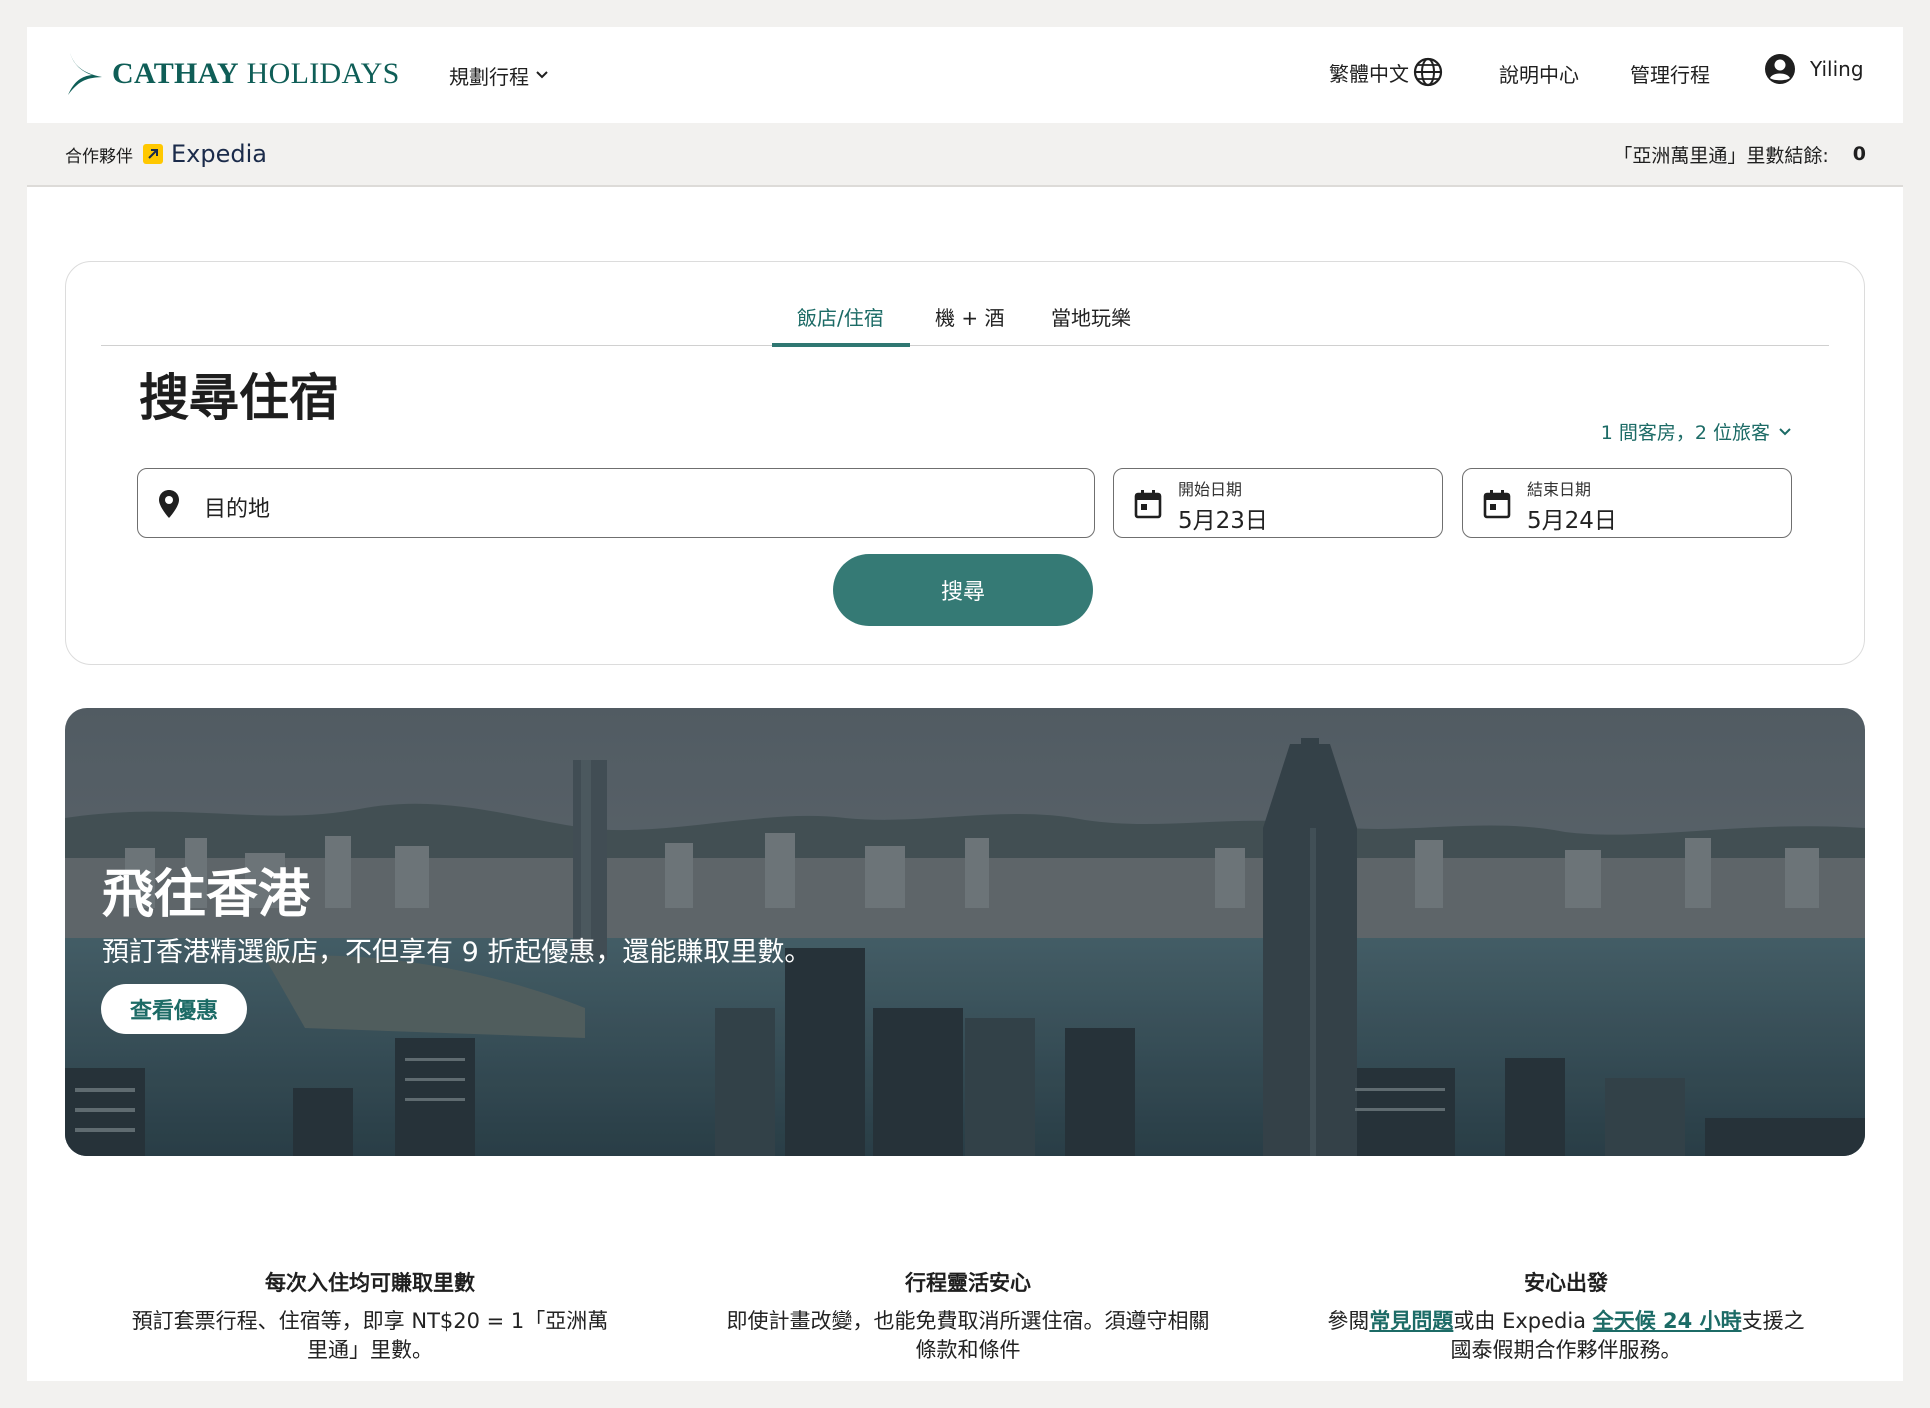 This screenshot has height=1408, width=1930. I want to click on partner-name: Expedia, so click(219, 154).